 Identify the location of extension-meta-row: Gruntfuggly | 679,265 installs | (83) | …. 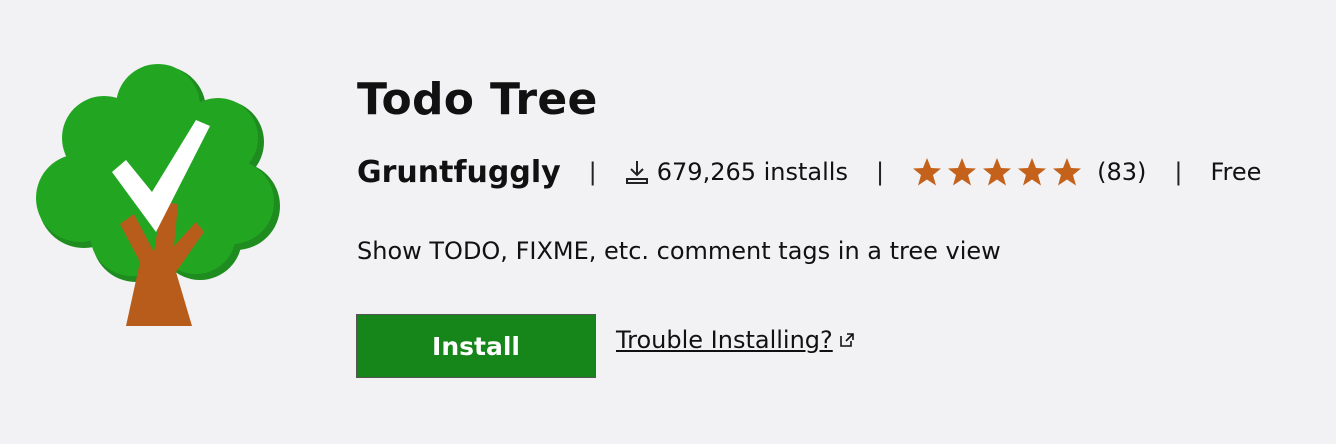
(809, 172).